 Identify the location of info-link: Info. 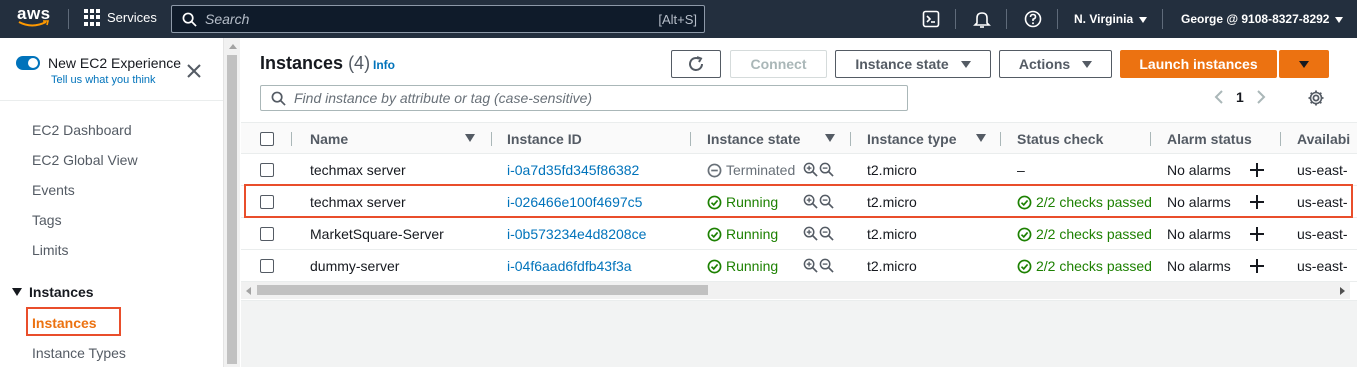
(384, 65).